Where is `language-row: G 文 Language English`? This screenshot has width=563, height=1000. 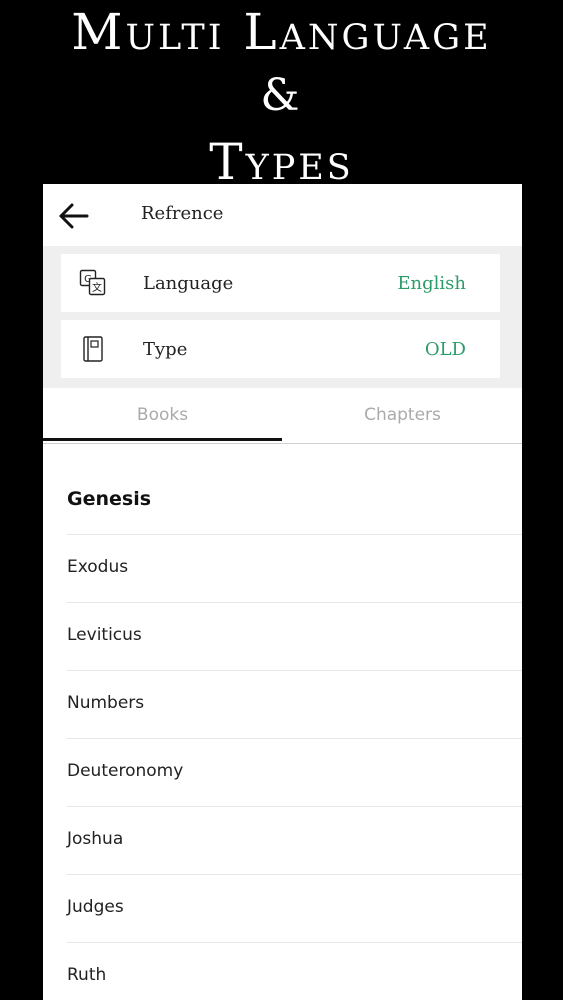 language-row: G 文 Language English is located at coordinates (280, 283).